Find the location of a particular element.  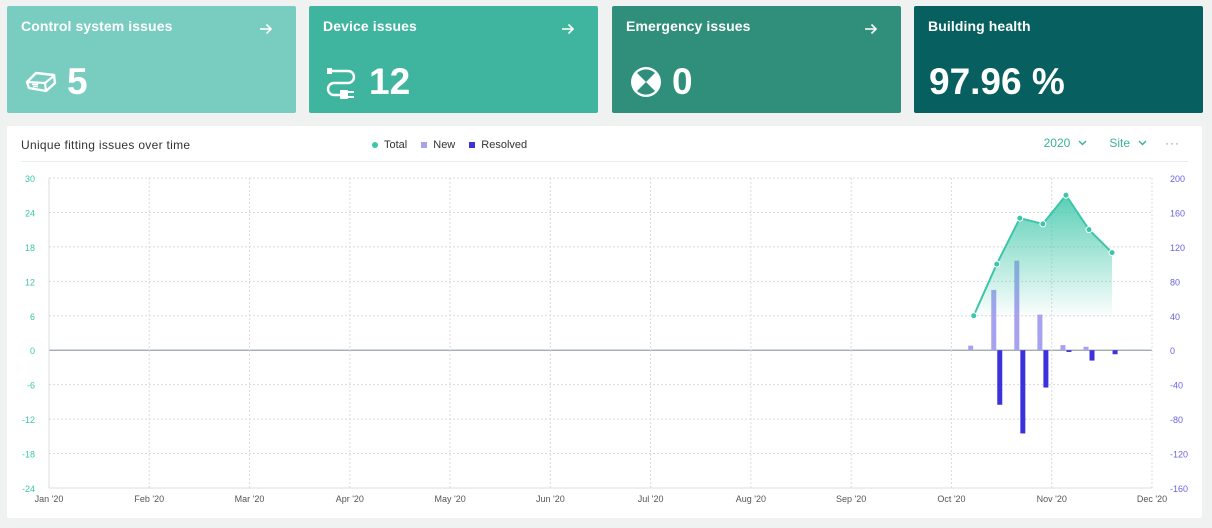

y-right-tick-label: -120 is located at coordinates (1179, 455).